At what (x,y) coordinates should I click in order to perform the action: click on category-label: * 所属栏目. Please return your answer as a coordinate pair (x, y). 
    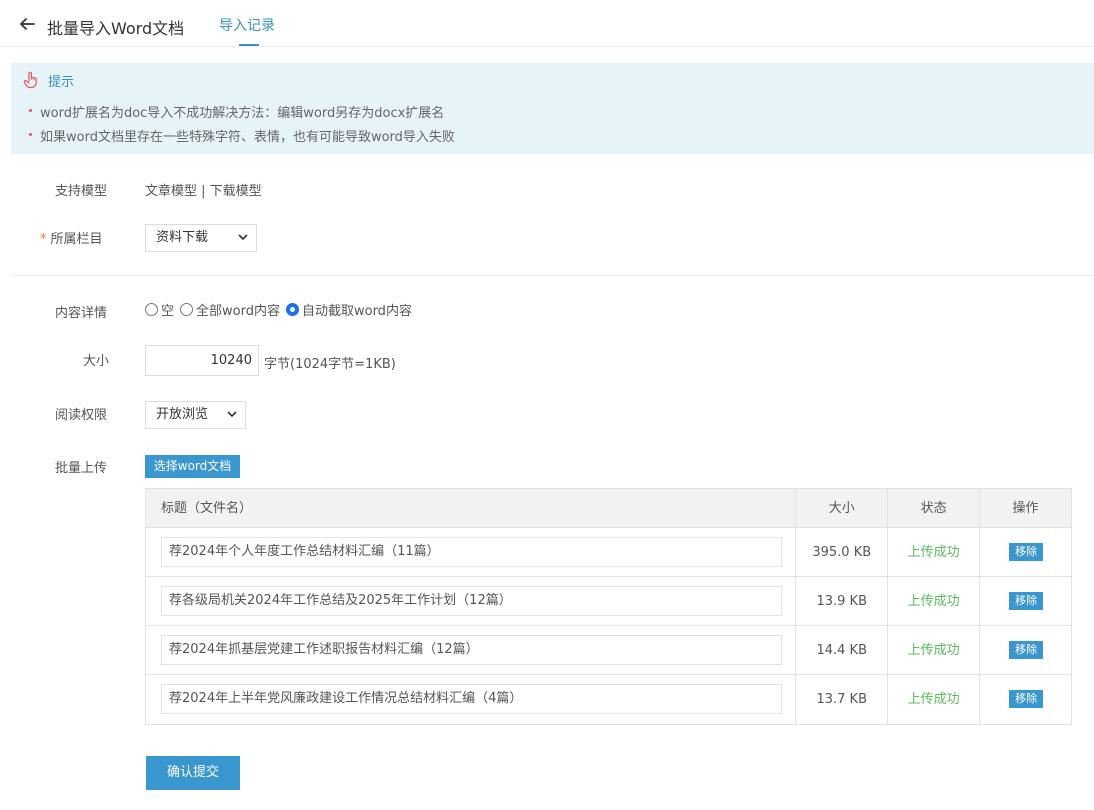
    Looking at the image, I should click on (71, 237).